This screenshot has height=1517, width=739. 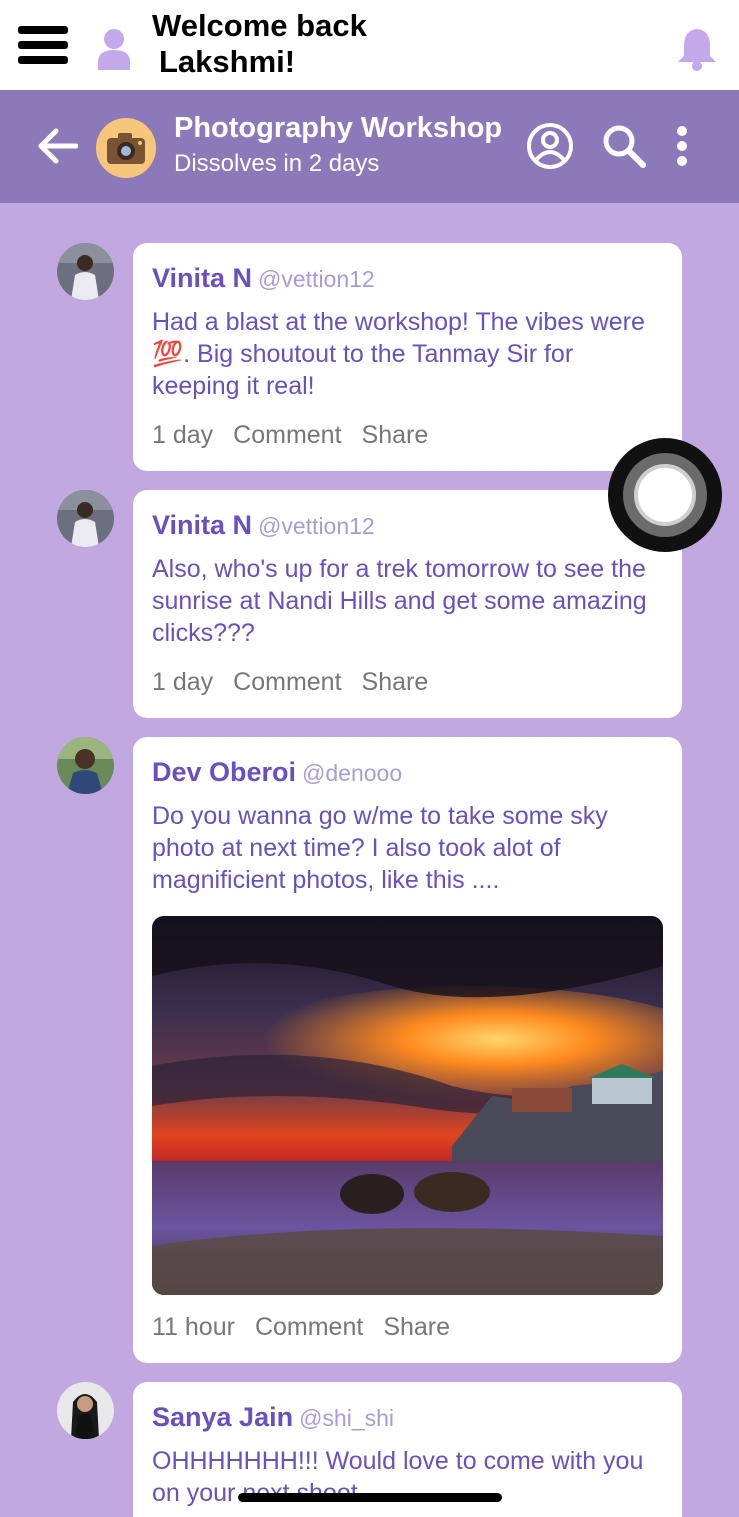 I want to click on top-bar: Welcome back Lakshmi!, so click(x=369, y=45).